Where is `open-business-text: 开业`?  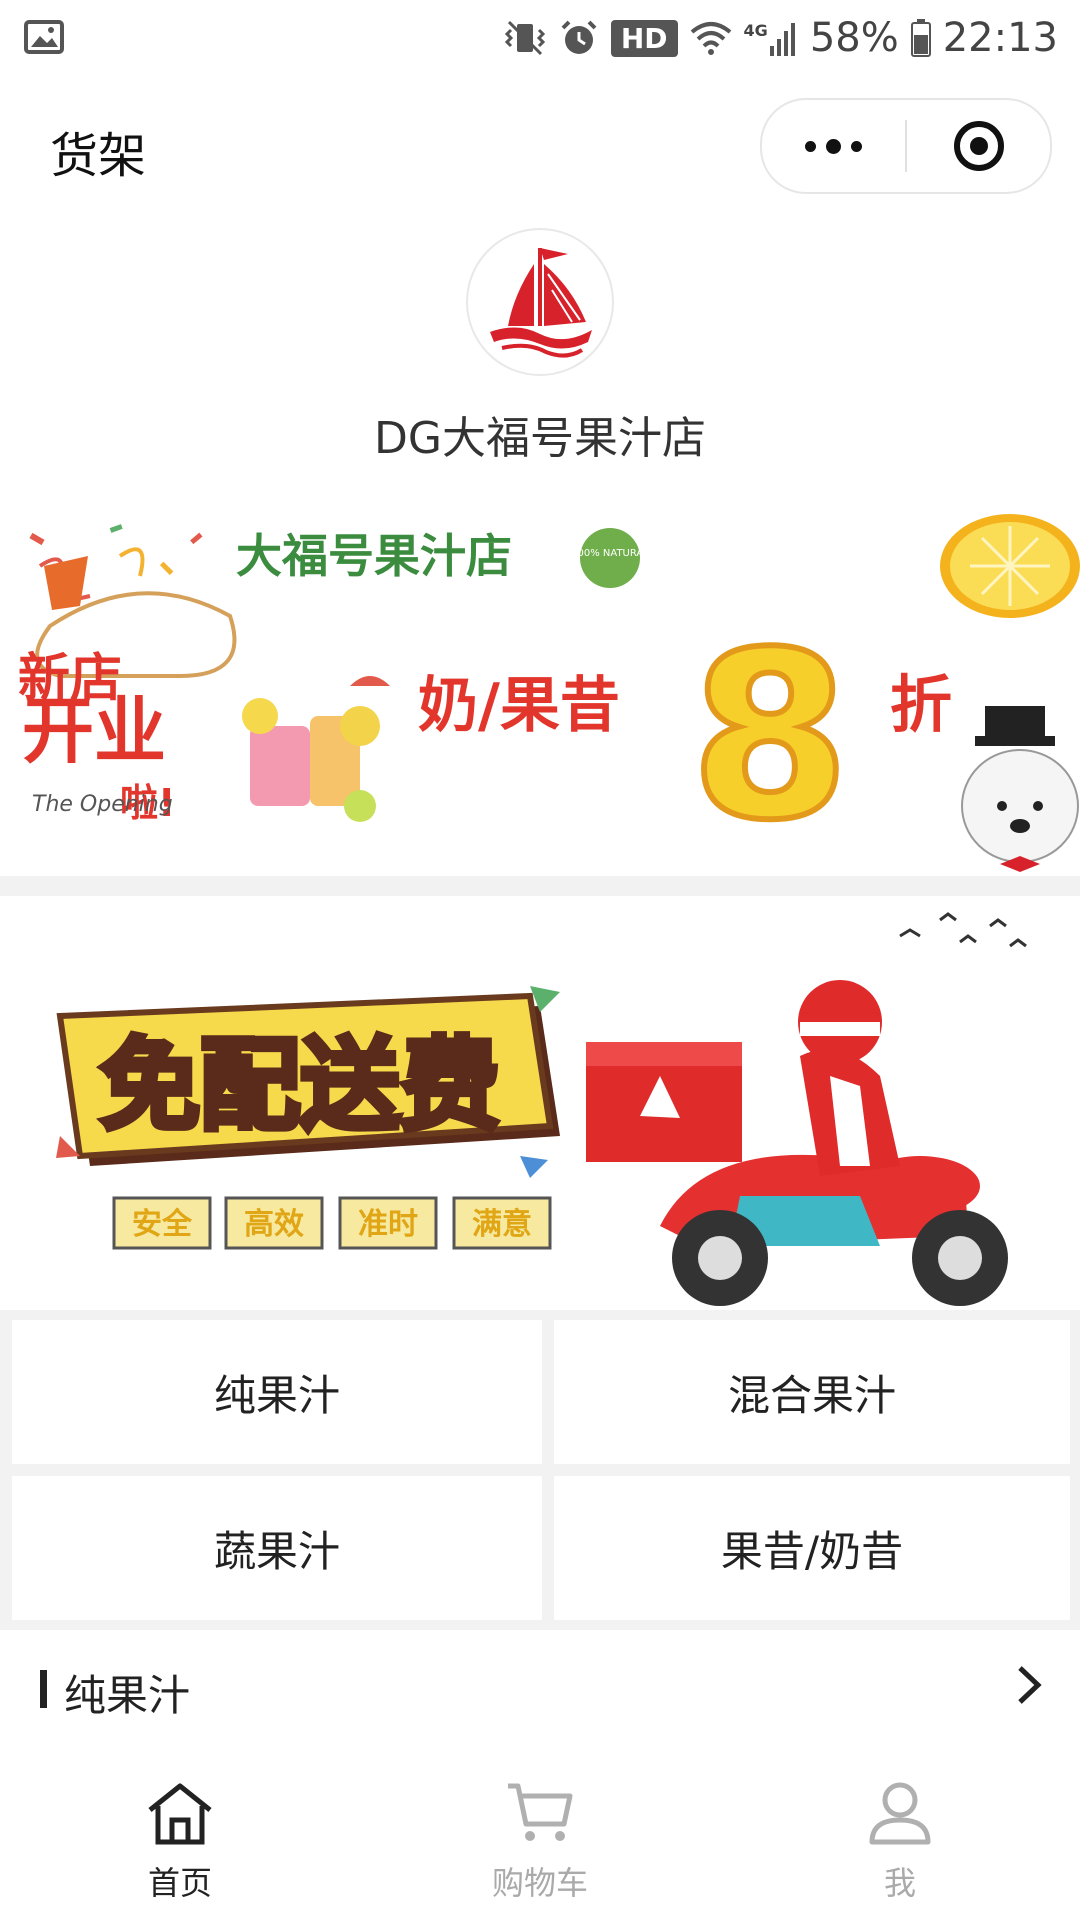 open-business-text: 开业 is located at coordinates (94, 731).